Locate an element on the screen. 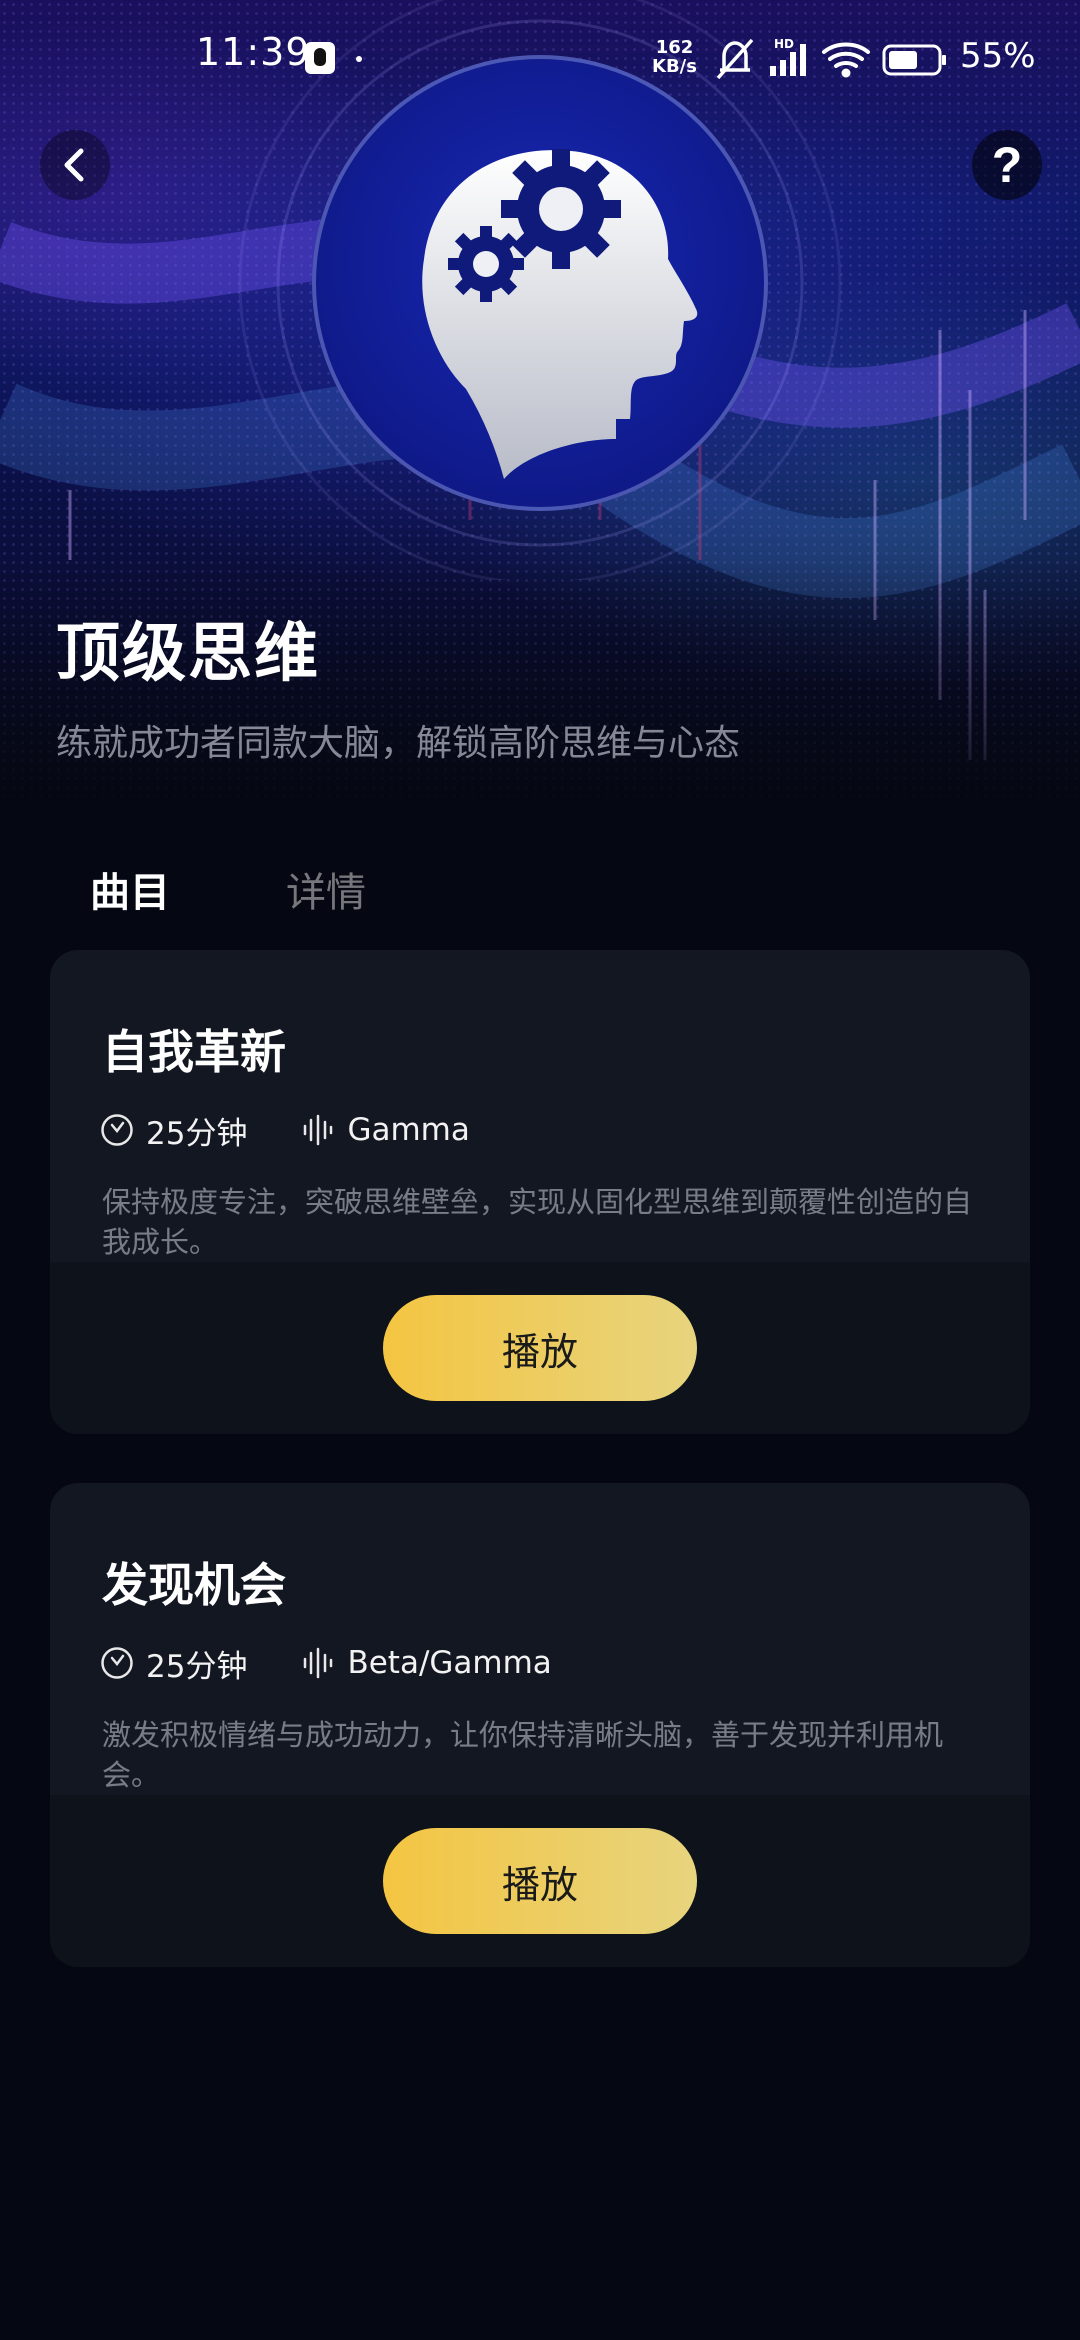 This screenshot has height=2340, width=1080. hd-label: HD is located at coordinates (784, 44).